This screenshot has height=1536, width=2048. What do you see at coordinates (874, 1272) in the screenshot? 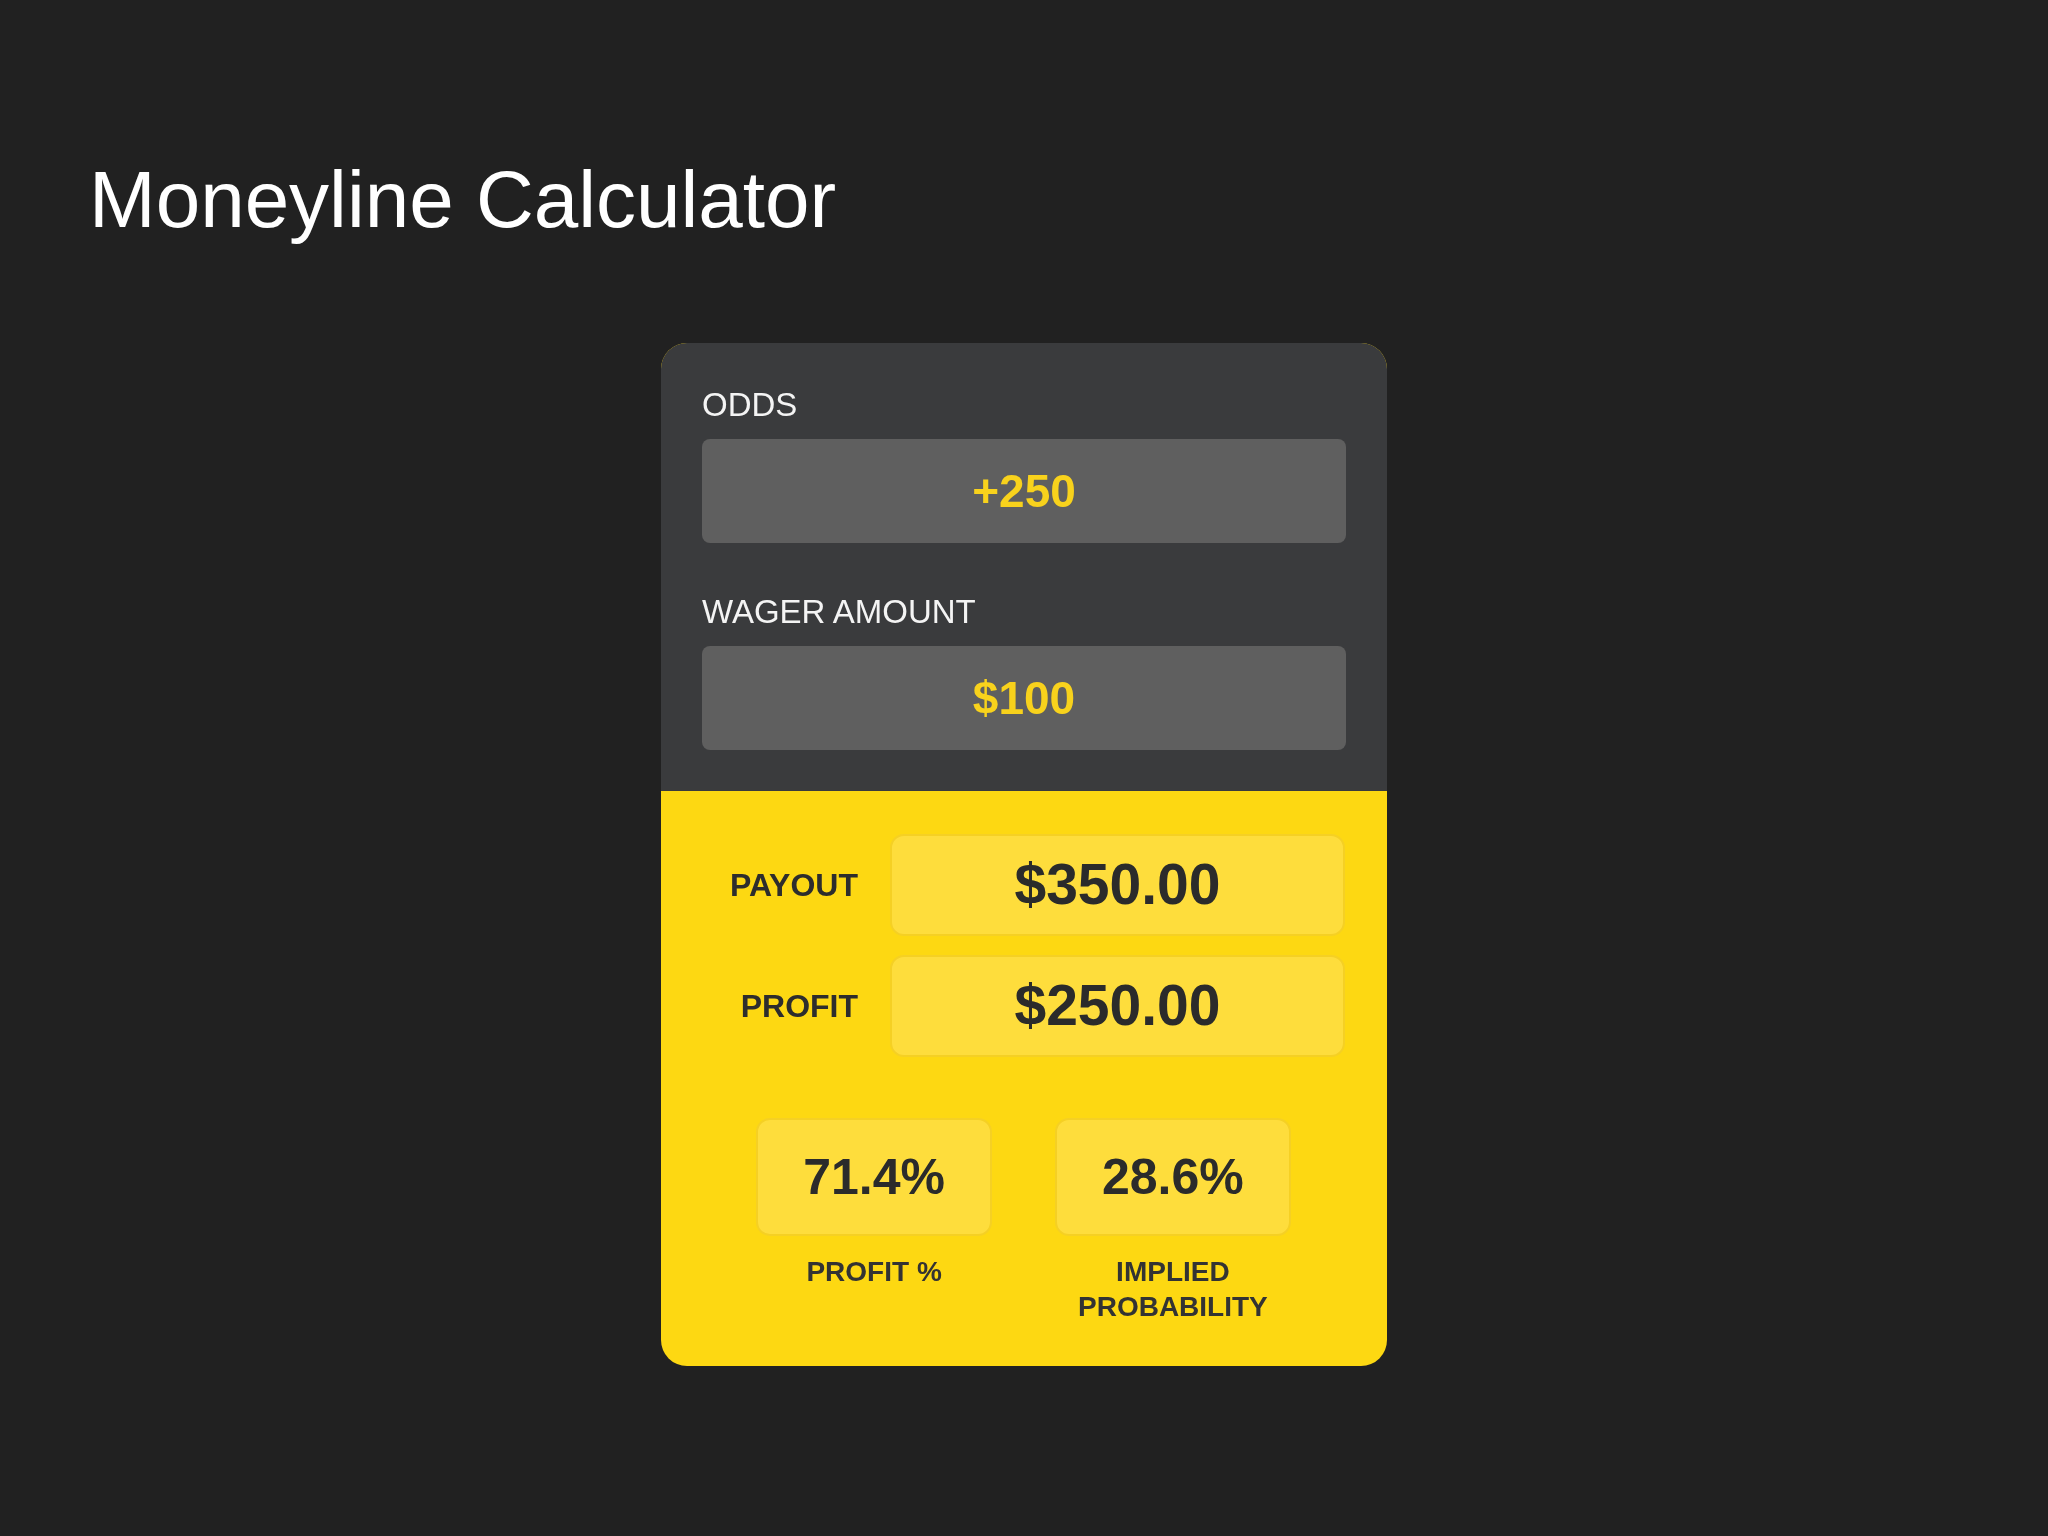
I see `stat-label: PROFIT %` at bounding box center [874, 1272].